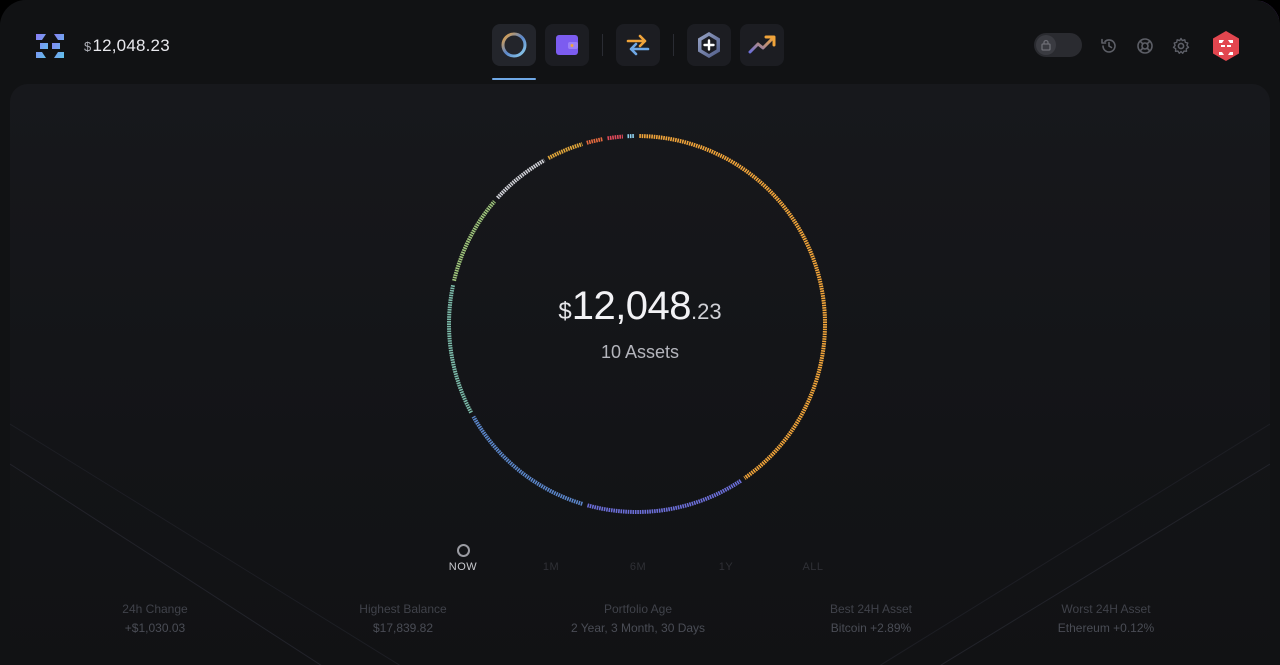  What do you see at coordinates (88, 46) in the screenshot?
I see `header-balance-currency: $` at bounding box center [88, 46].